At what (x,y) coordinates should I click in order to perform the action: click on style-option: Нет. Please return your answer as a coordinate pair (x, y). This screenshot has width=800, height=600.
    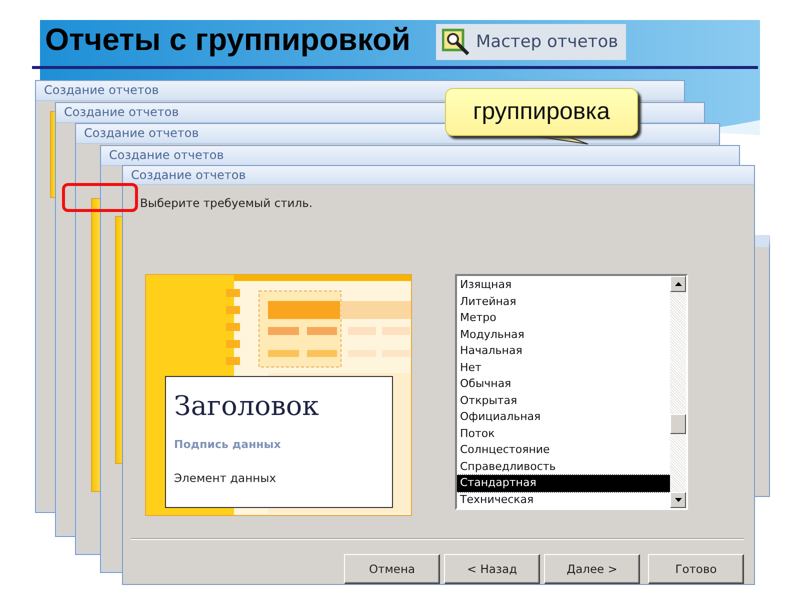
    Looking at the image, I should click on (563, 368).